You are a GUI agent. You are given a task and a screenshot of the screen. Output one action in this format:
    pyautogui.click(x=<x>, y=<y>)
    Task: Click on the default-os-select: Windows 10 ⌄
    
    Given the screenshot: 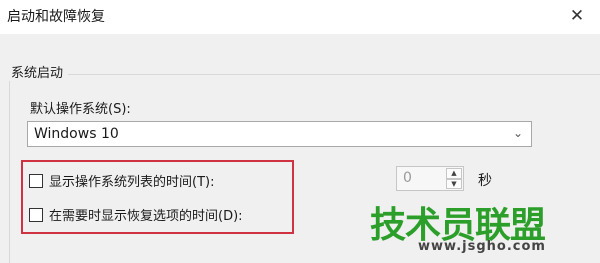 What is the action you would take?
    pyautogui.click(x=279, y=134)
    